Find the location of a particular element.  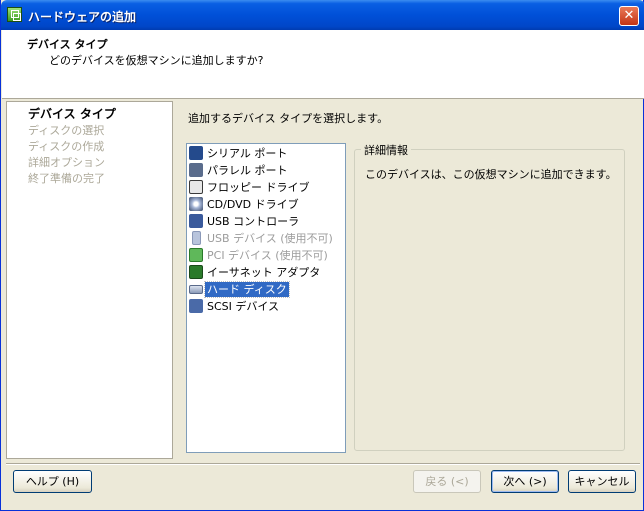

serial-port-icon is located at coordinates (196, 153).